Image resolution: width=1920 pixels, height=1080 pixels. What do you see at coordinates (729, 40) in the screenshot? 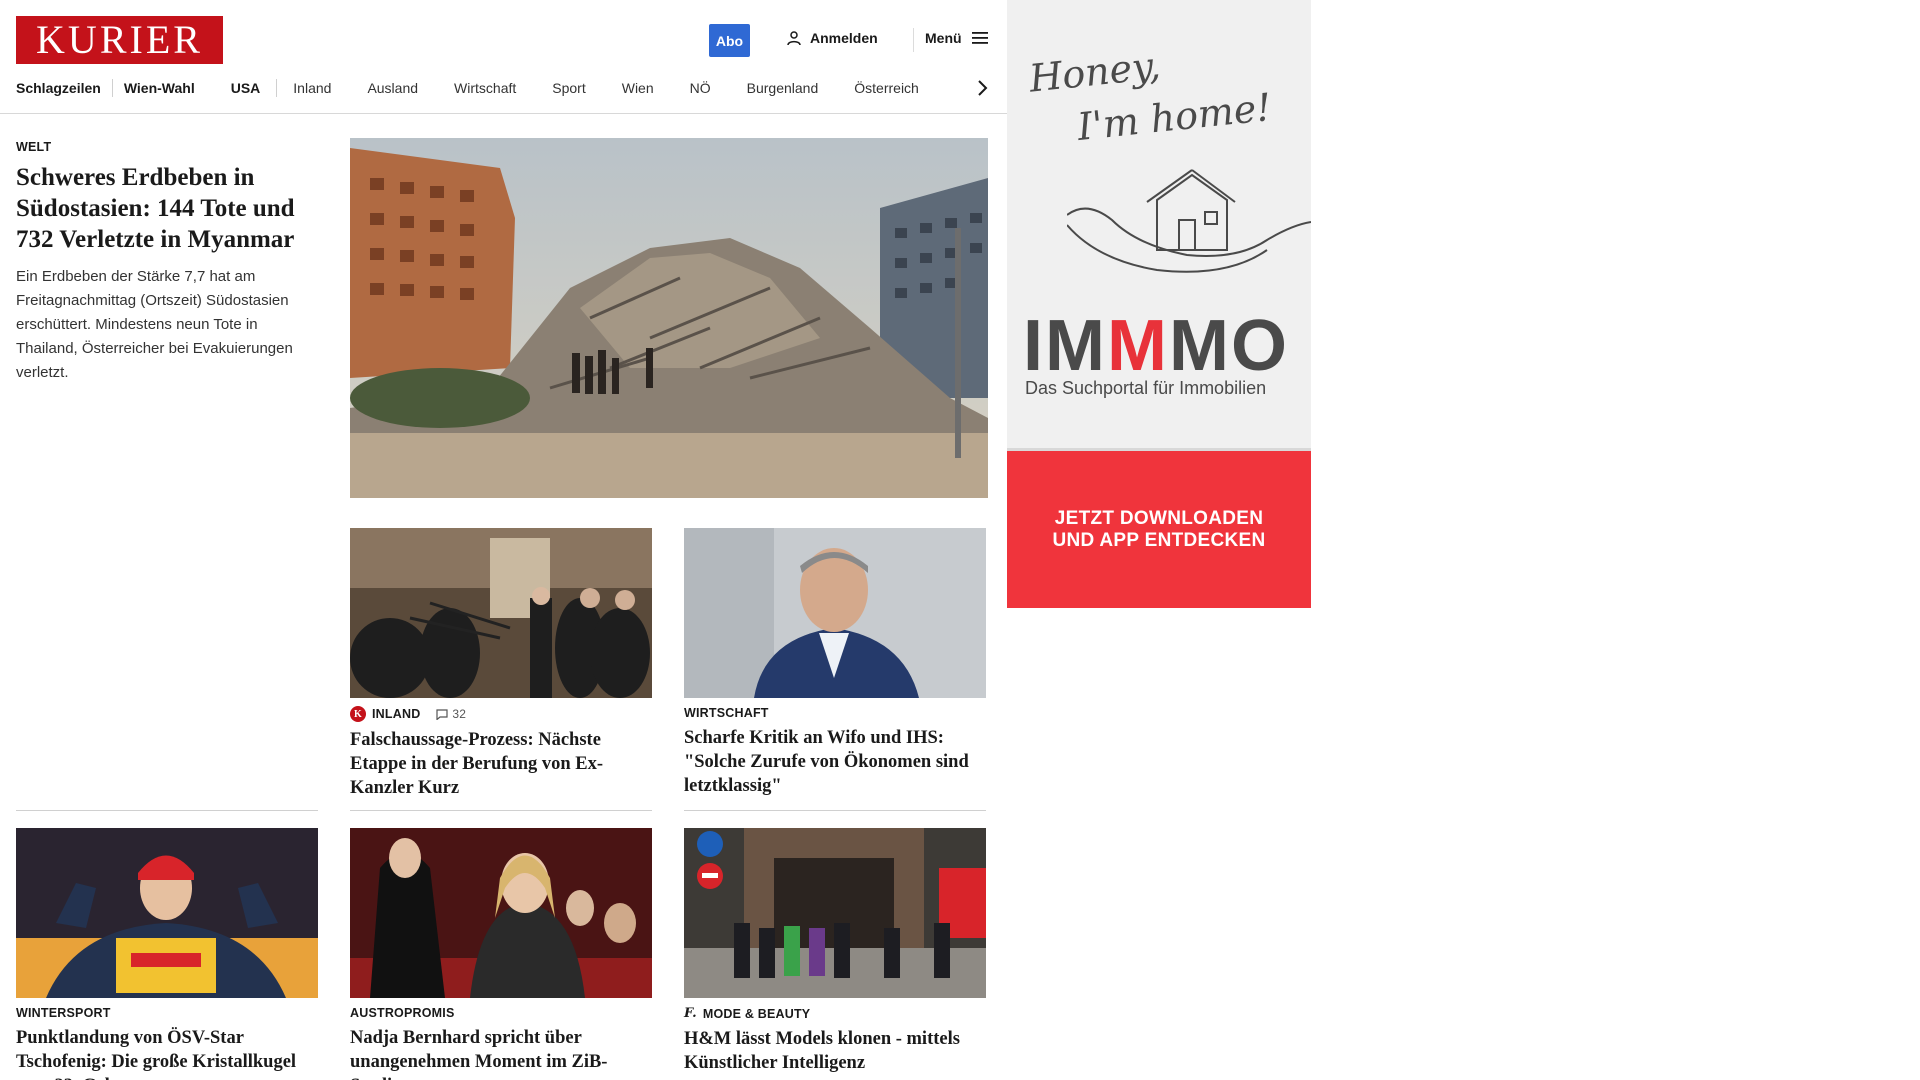
I see `abo-button: Abo` at bounding box center [729, 40].